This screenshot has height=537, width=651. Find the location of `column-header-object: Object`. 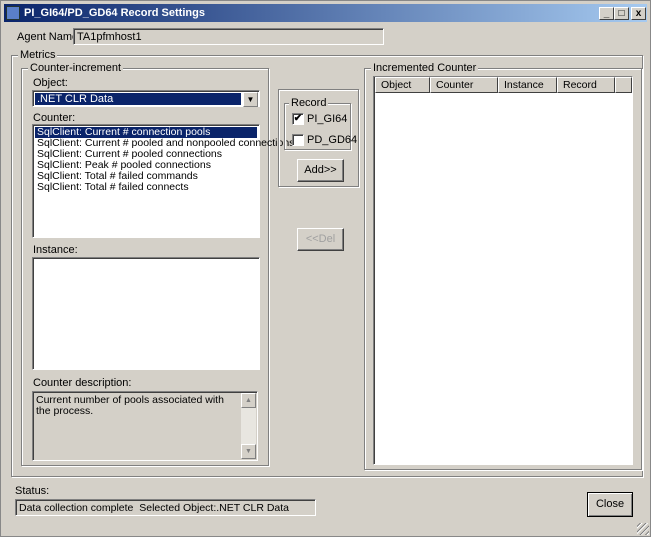

column-header-object: Object is located at coordinates (402, 85).